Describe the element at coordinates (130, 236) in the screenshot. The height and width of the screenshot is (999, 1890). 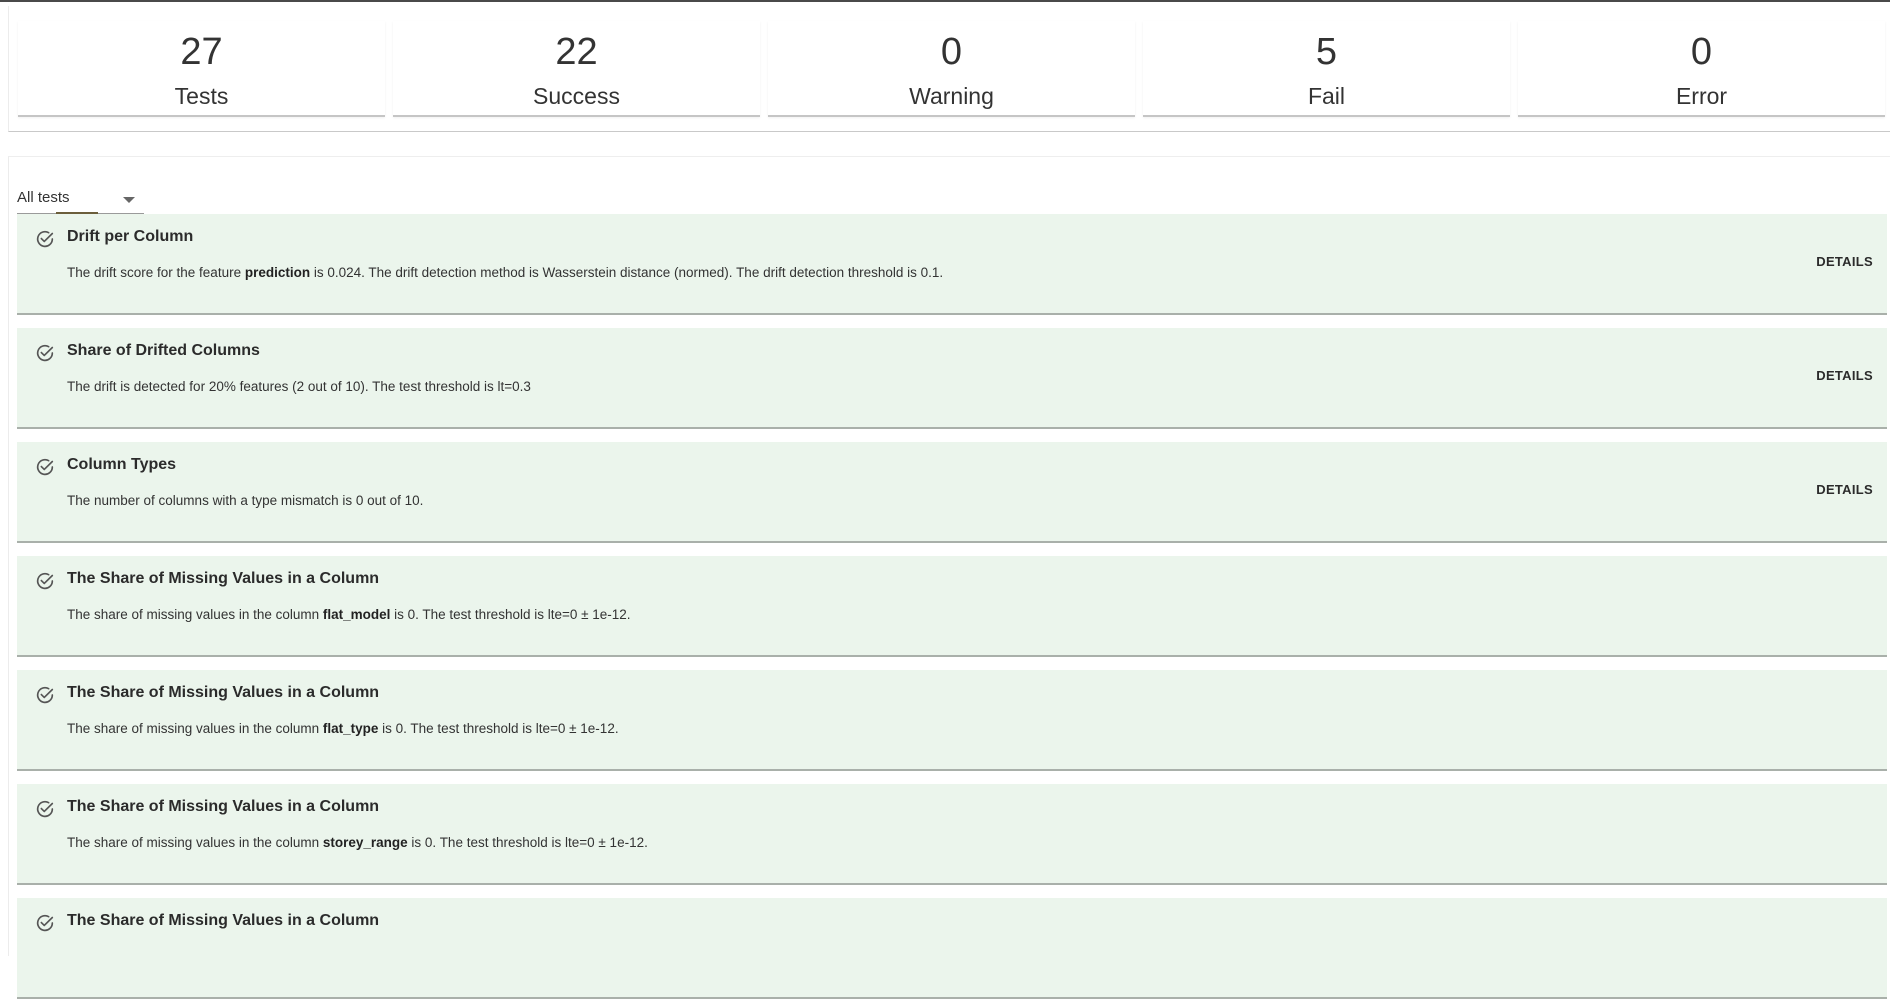
I see `test-title: Drift per Column` at that location.